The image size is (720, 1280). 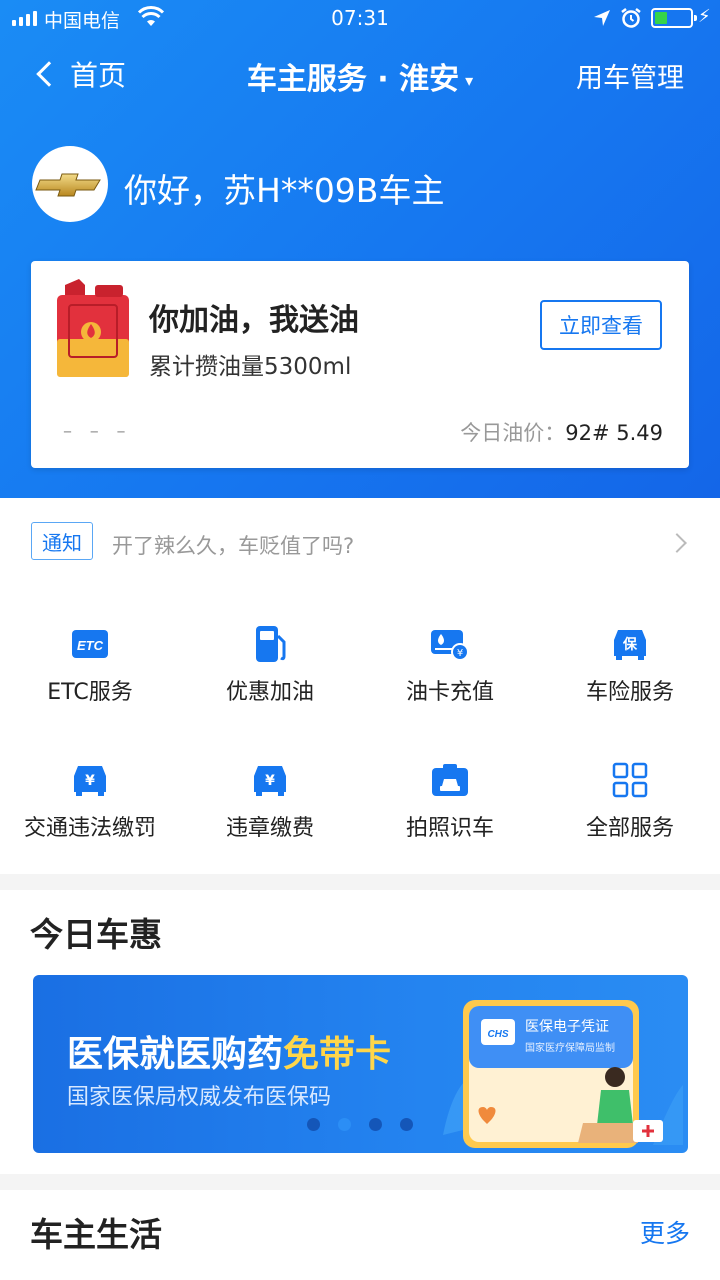 What do you see at coordinates (469, 80) in the screenshot?
I see `caret-down-icon: ▾` at bounding box center [469, 80].